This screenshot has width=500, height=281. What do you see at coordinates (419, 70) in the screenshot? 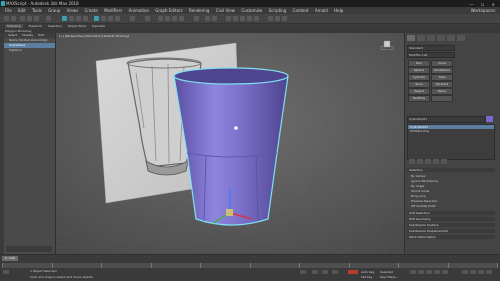
I see `create-sphere-button: Sphere` at bounding box center [419, 70].